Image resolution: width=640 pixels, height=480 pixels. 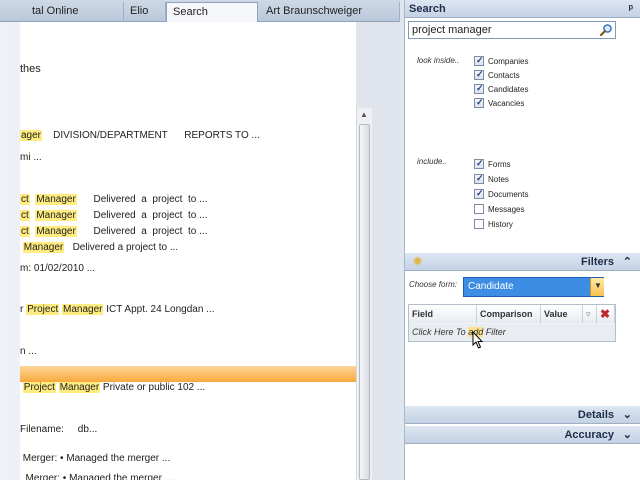 I want to click on scrollbar-thumb, so click(x=364, y=302).